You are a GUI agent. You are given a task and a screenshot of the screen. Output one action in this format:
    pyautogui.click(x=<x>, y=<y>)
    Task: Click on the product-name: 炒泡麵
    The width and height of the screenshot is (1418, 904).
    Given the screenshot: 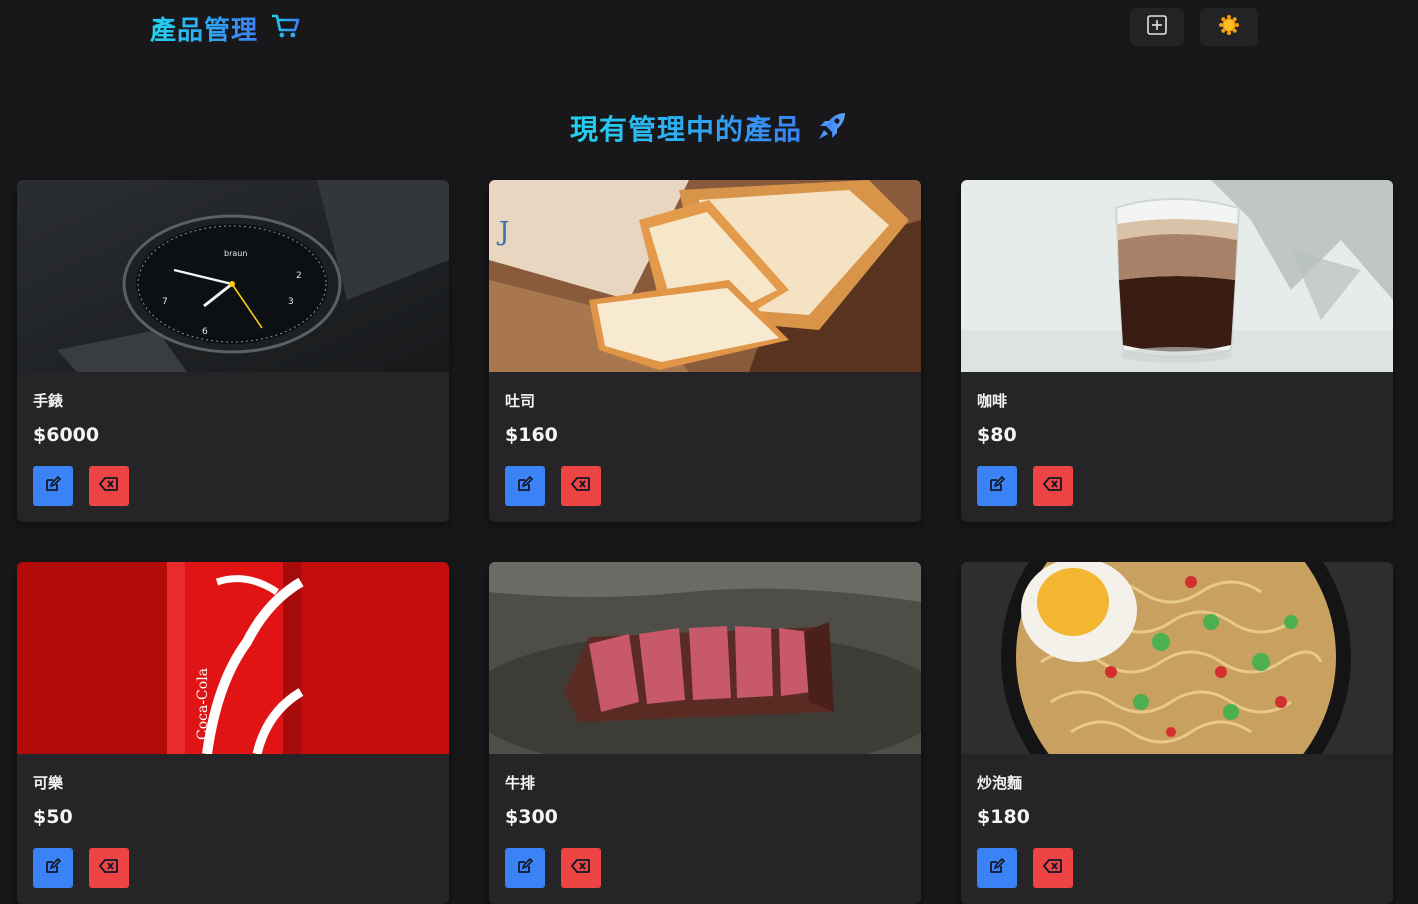 What is the action you would take?
    pyautogui.click(x=1000, y=783)
    